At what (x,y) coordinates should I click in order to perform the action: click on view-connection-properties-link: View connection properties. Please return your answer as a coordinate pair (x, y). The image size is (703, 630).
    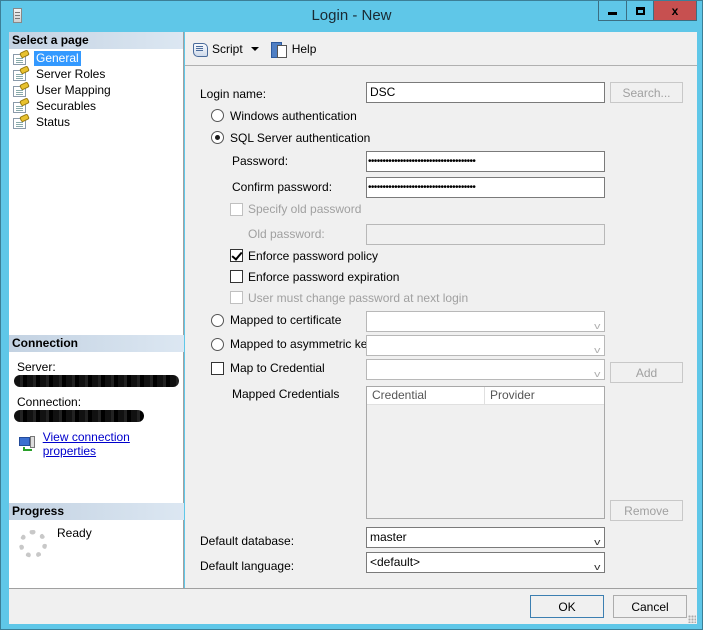
    Looking at the image, I should click on (101, 444).